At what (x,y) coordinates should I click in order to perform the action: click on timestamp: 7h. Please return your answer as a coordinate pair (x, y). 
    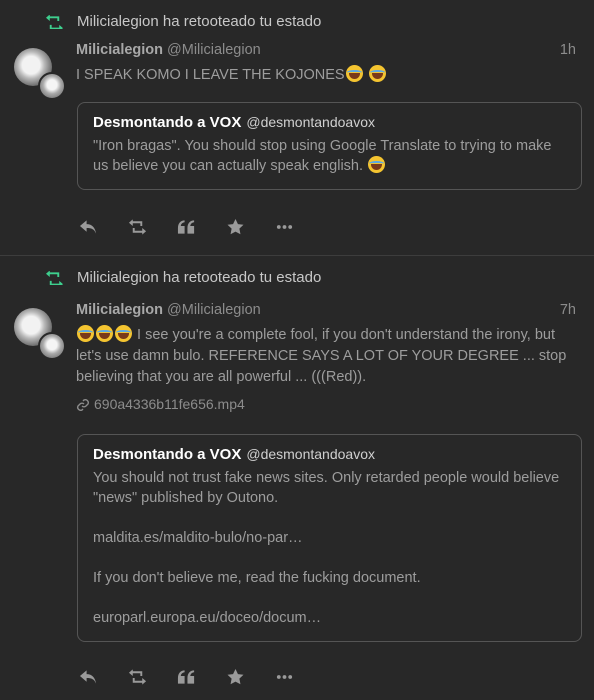
    Looking at the image, I should click on (568, 310).